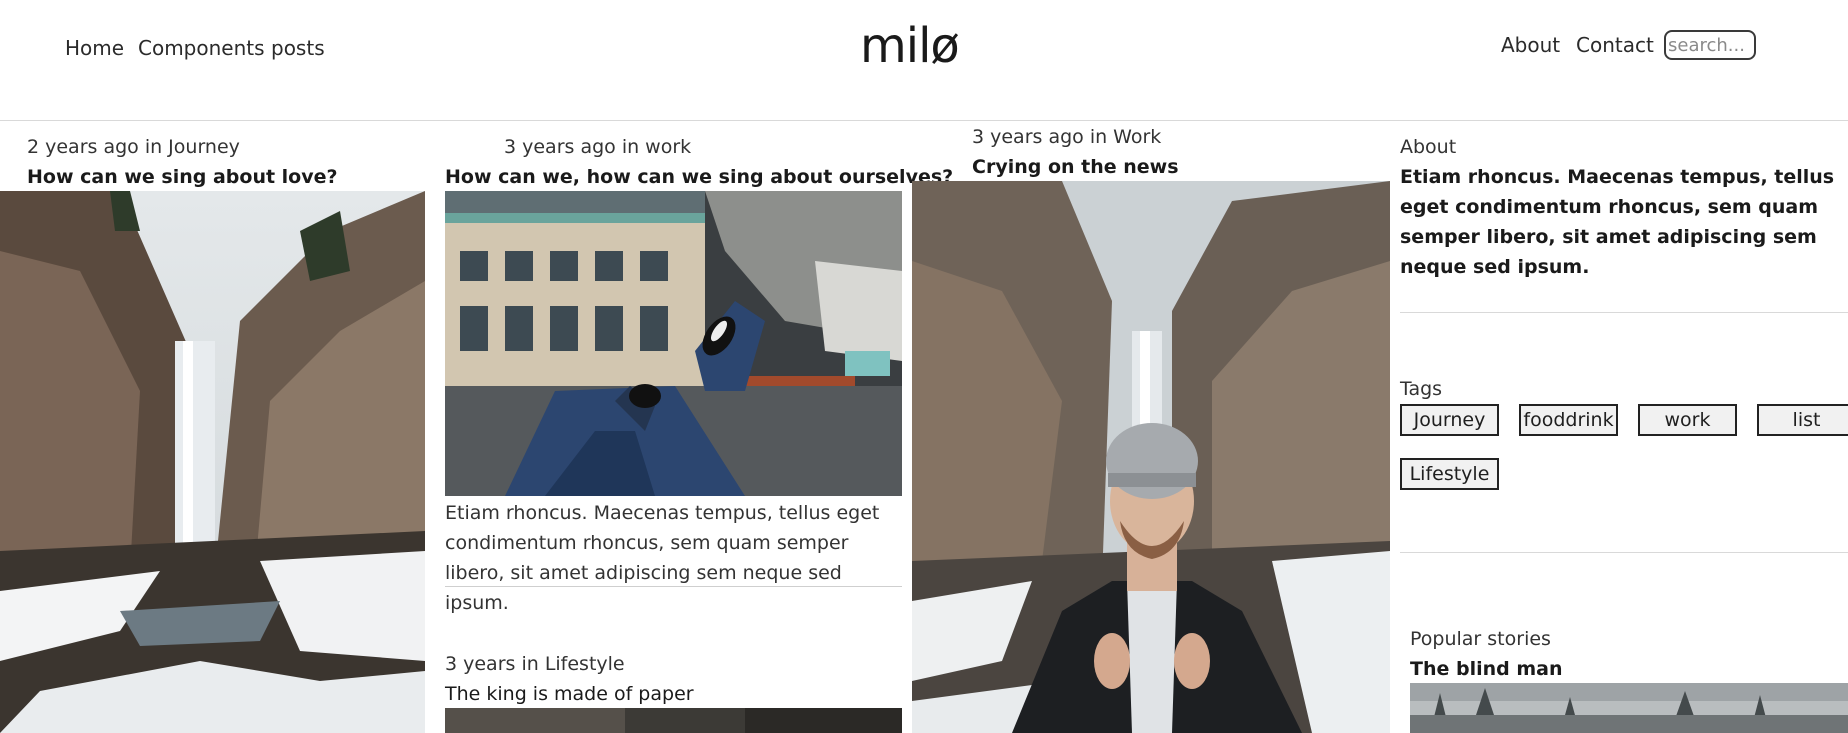  Describe the element at coordinates (1428, 147) in the screenshot. I see `about-heading: About` at that location.